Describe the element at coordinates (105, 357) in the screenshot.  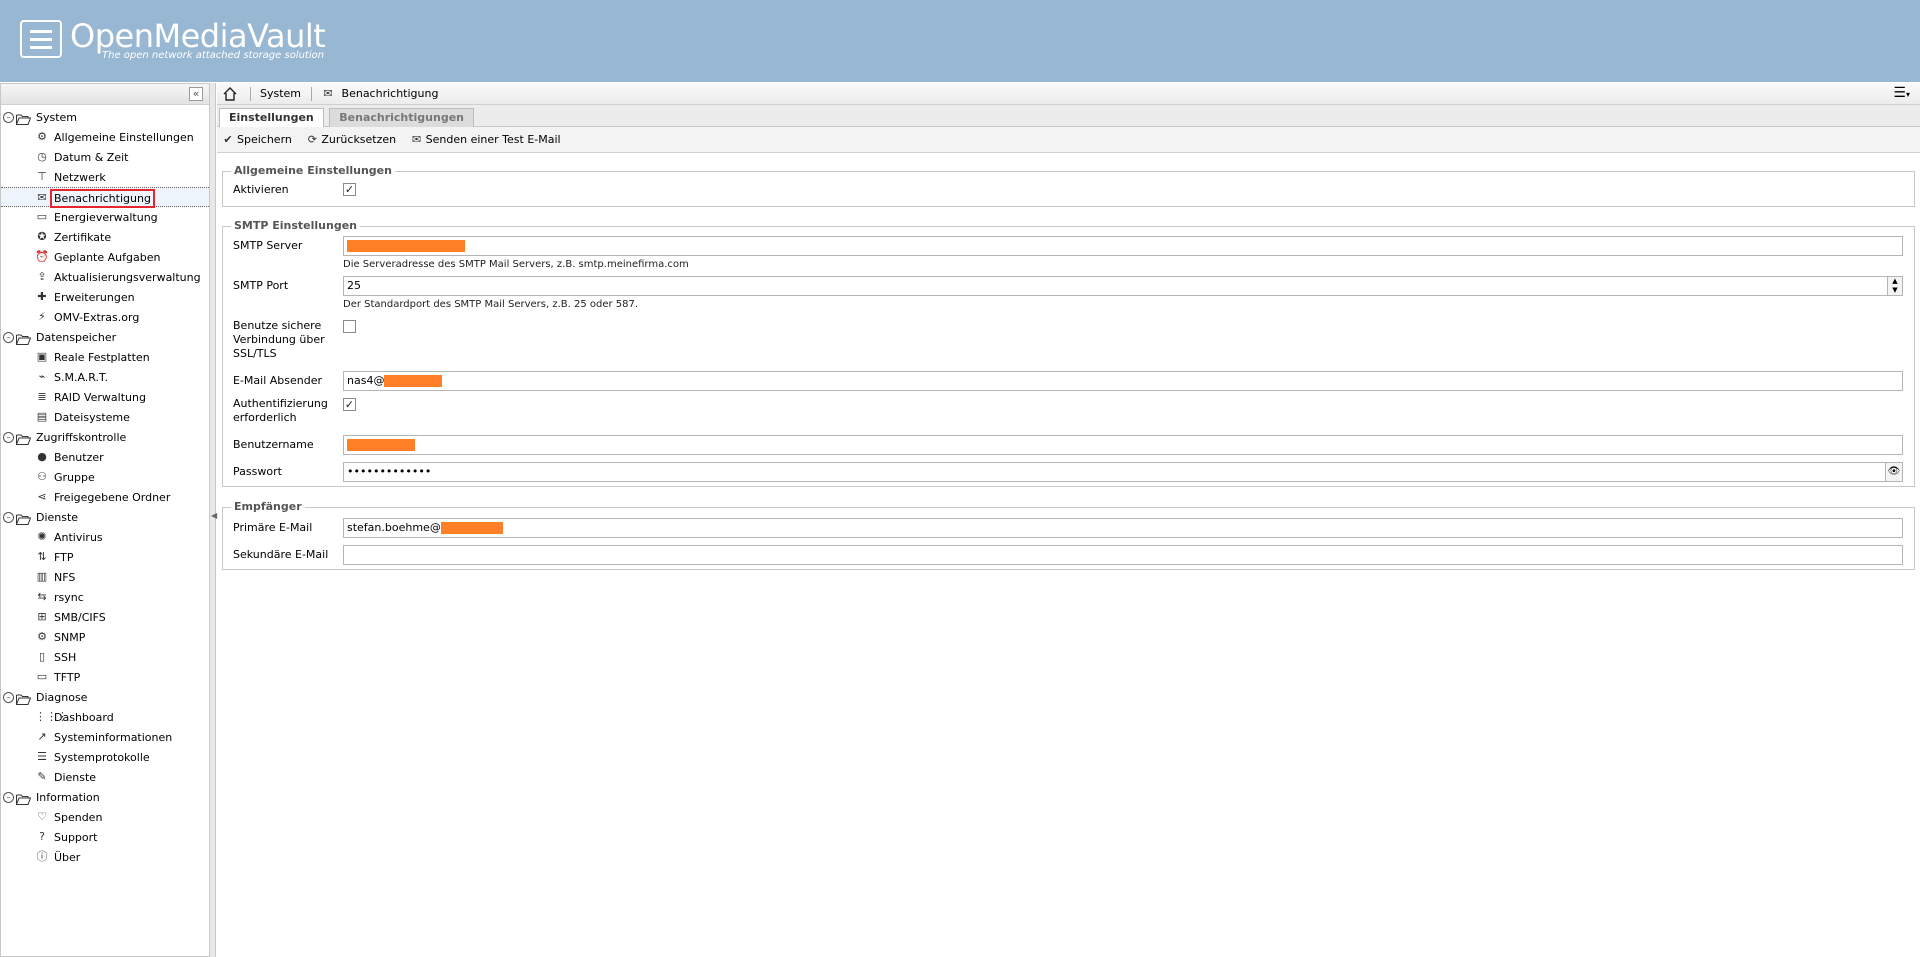
I see `sidebar-item-reale-festplatten: ▣ Reale Festplatten` at that location.